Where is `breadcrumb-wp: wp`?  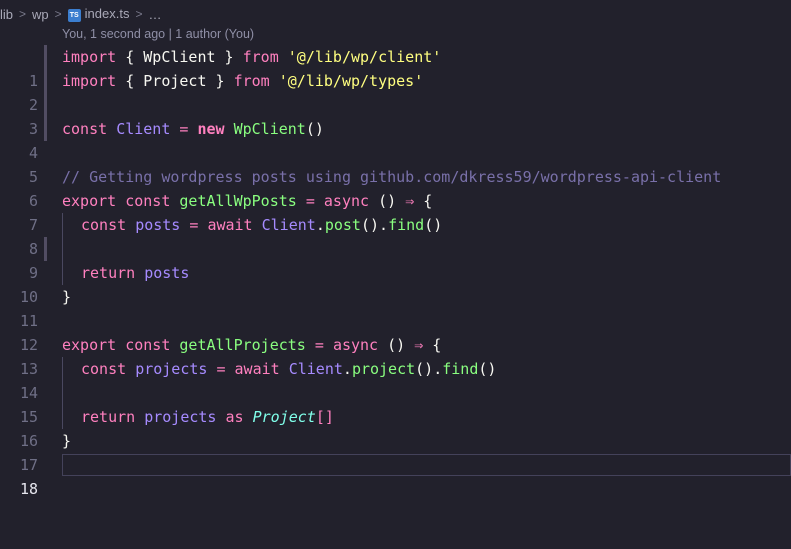 breadcrumb-wp: wp is located at coordinates (40, 14).